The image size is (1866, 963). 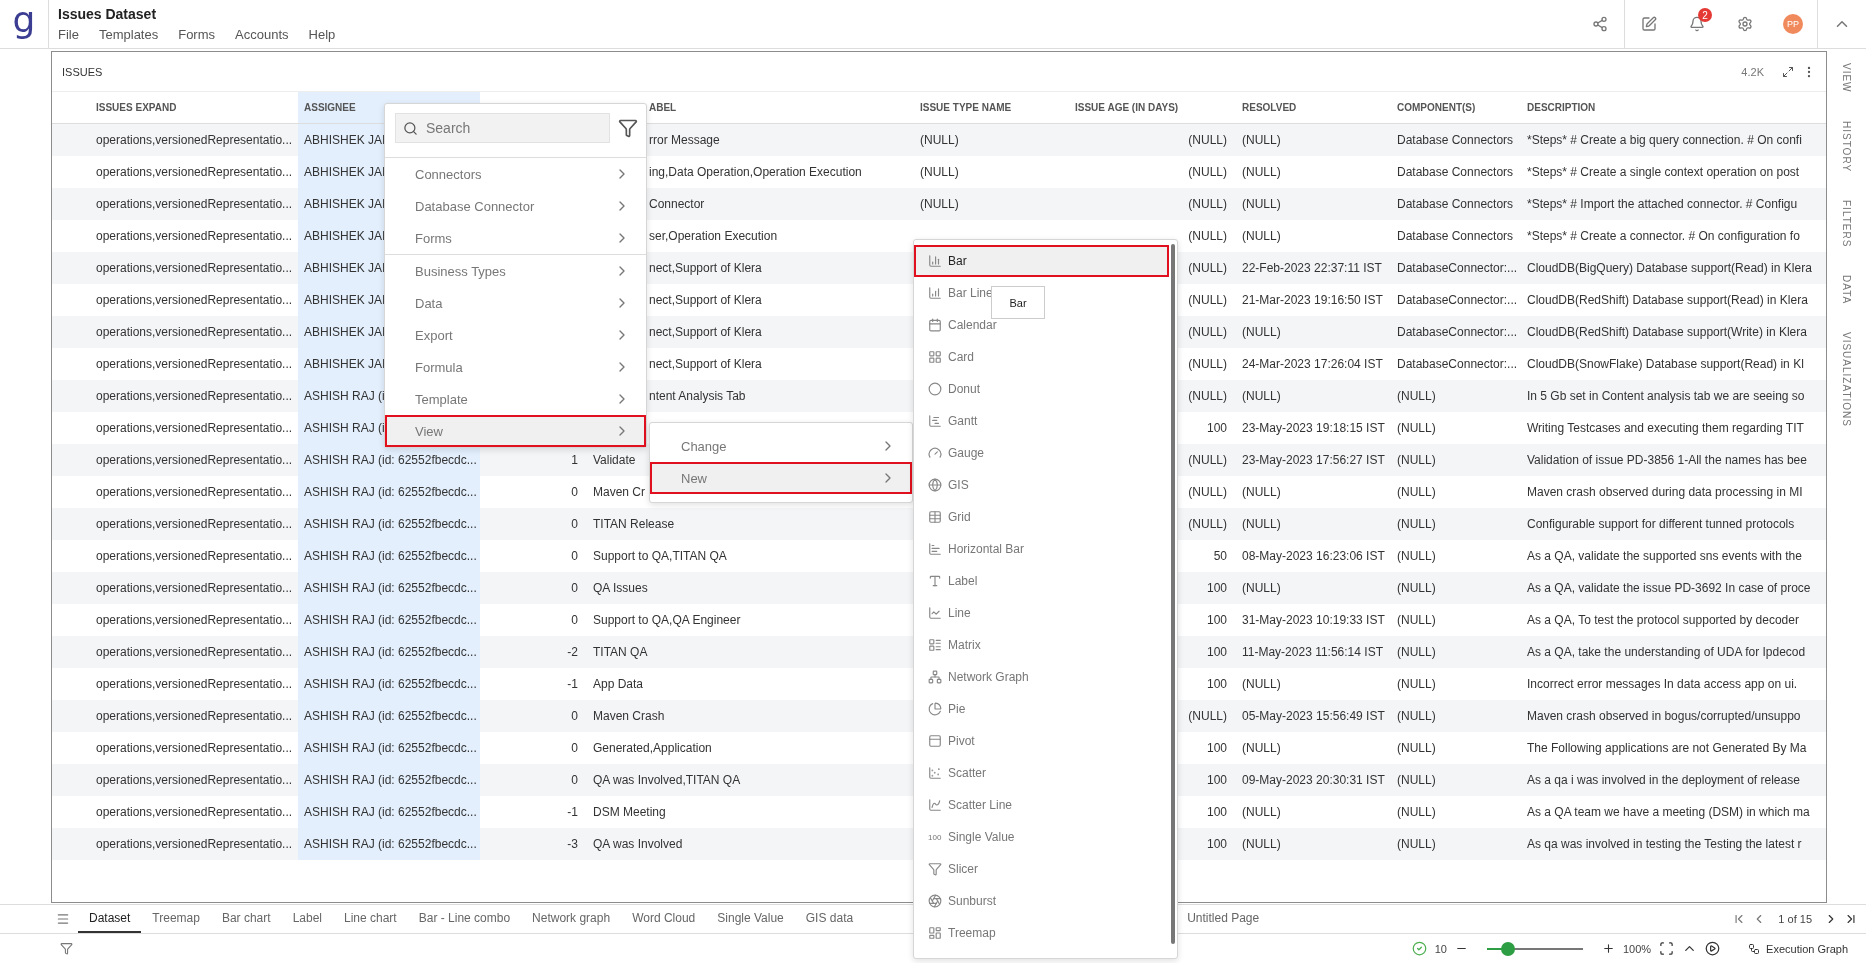 I want to click on menu-item: Network Graph, so click(x=976, y=677).